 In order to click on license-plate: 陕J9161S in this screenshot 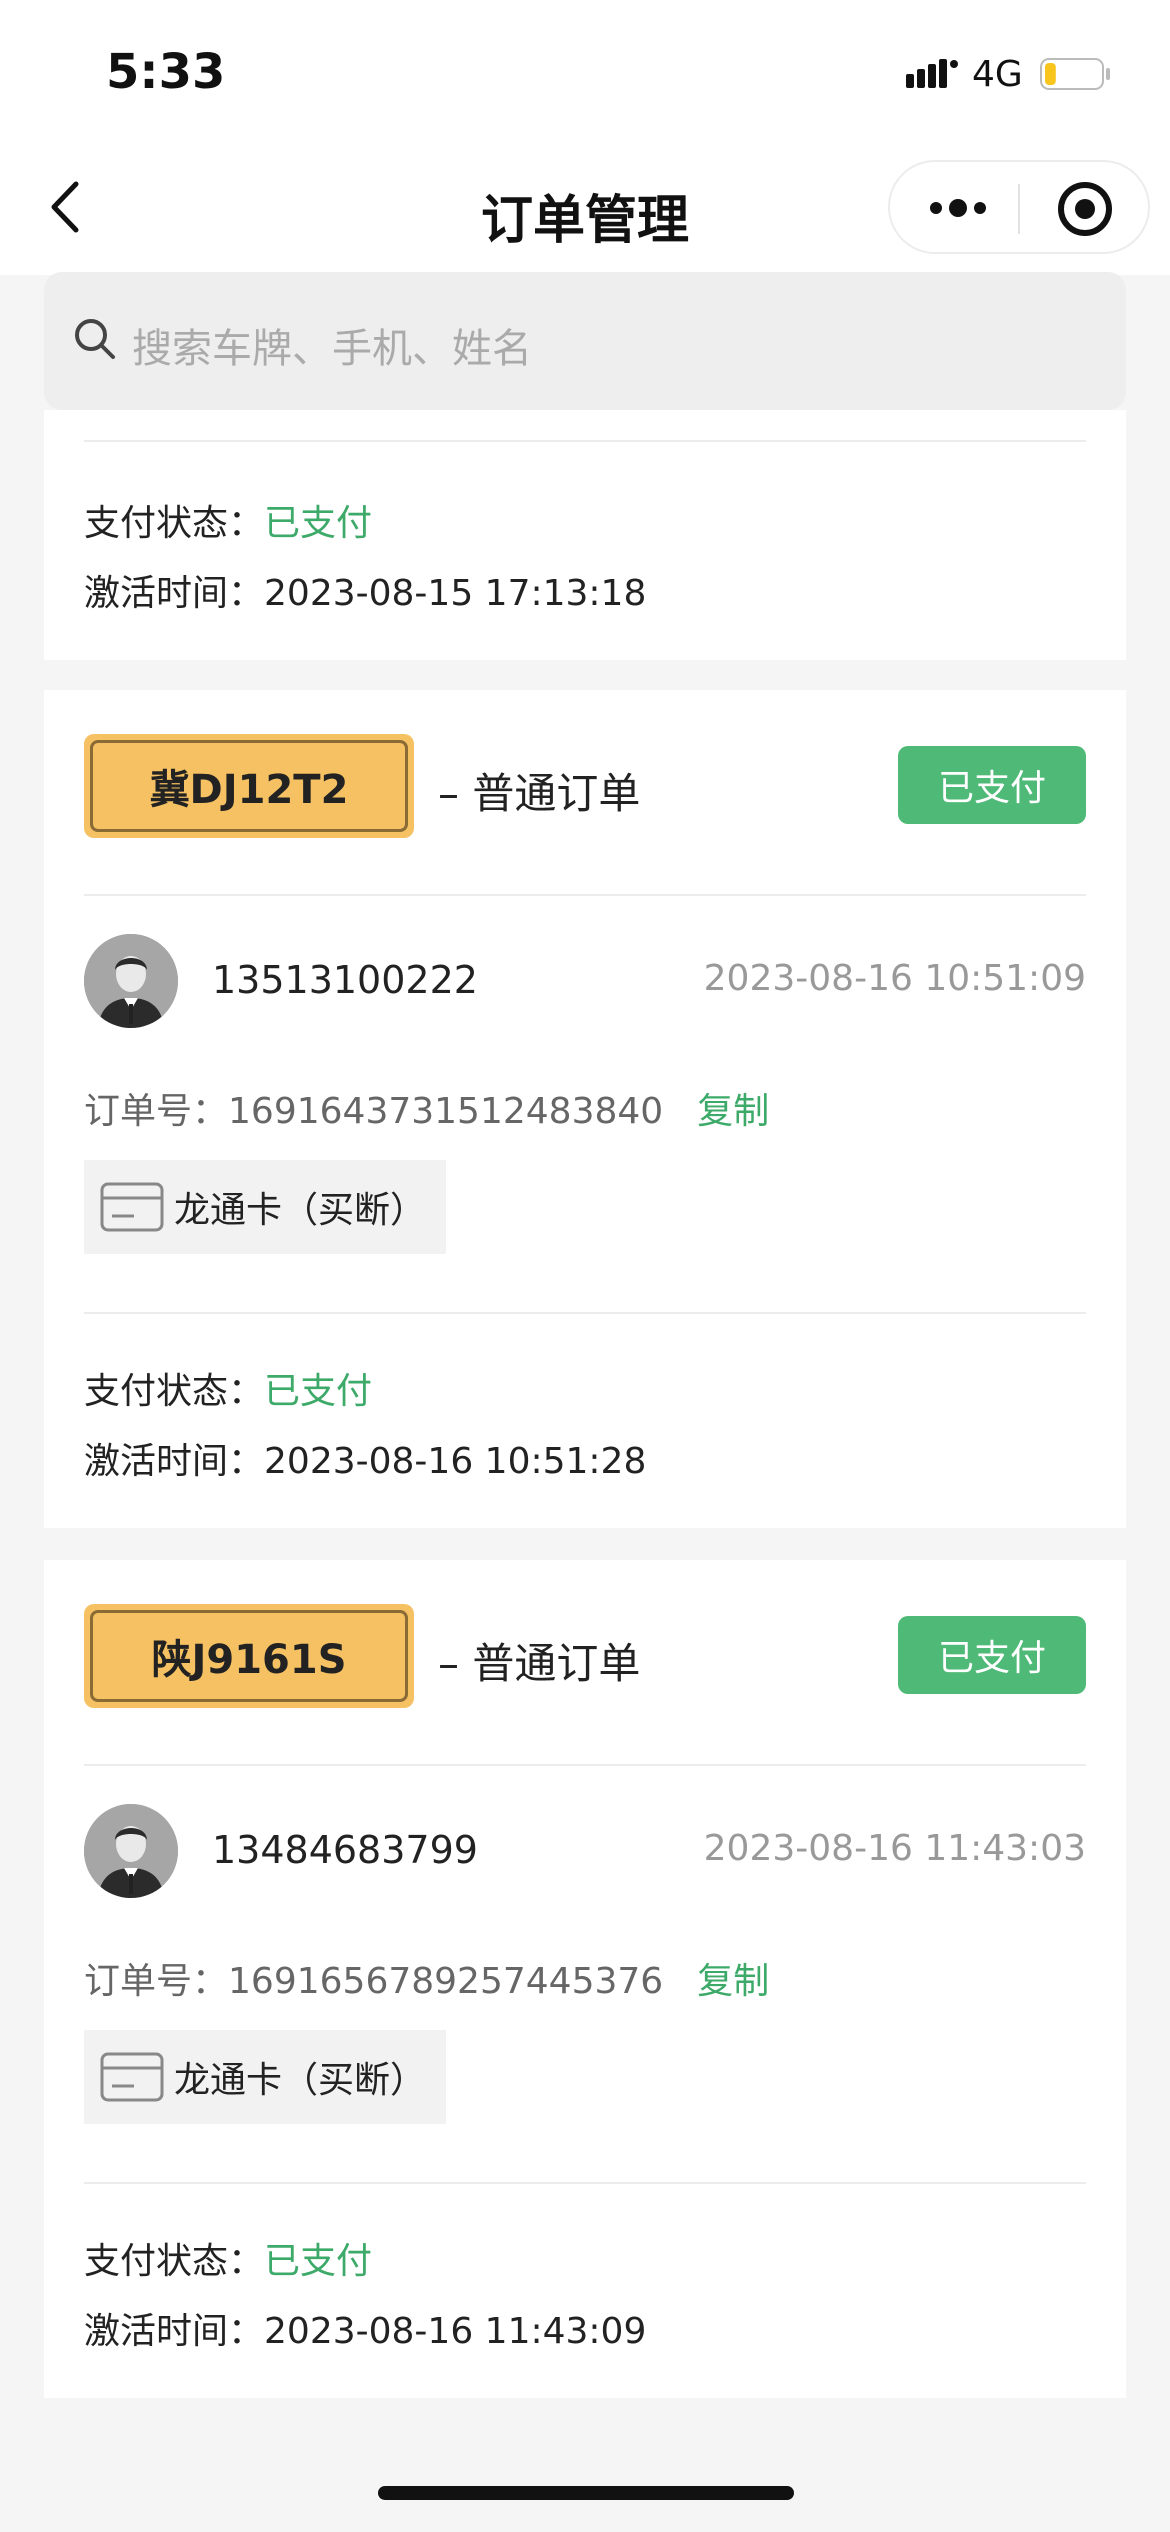, I will do `click(249, 1656)`.